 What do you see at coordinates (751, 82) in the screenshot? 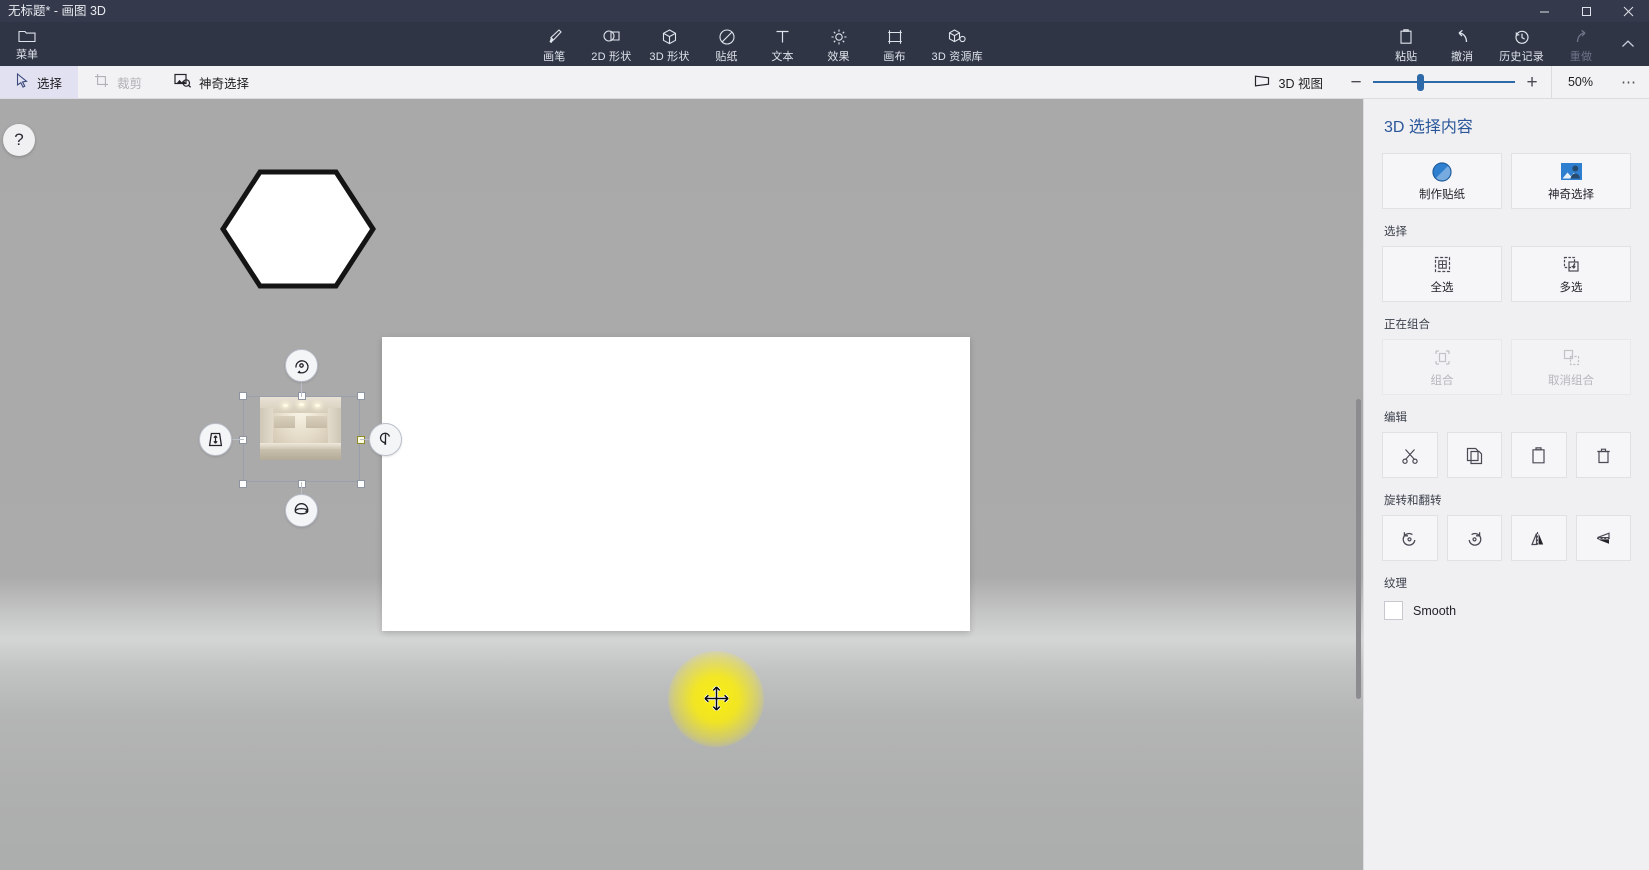
I see `tool-strip-spacer` at bounding box center [751, 82].